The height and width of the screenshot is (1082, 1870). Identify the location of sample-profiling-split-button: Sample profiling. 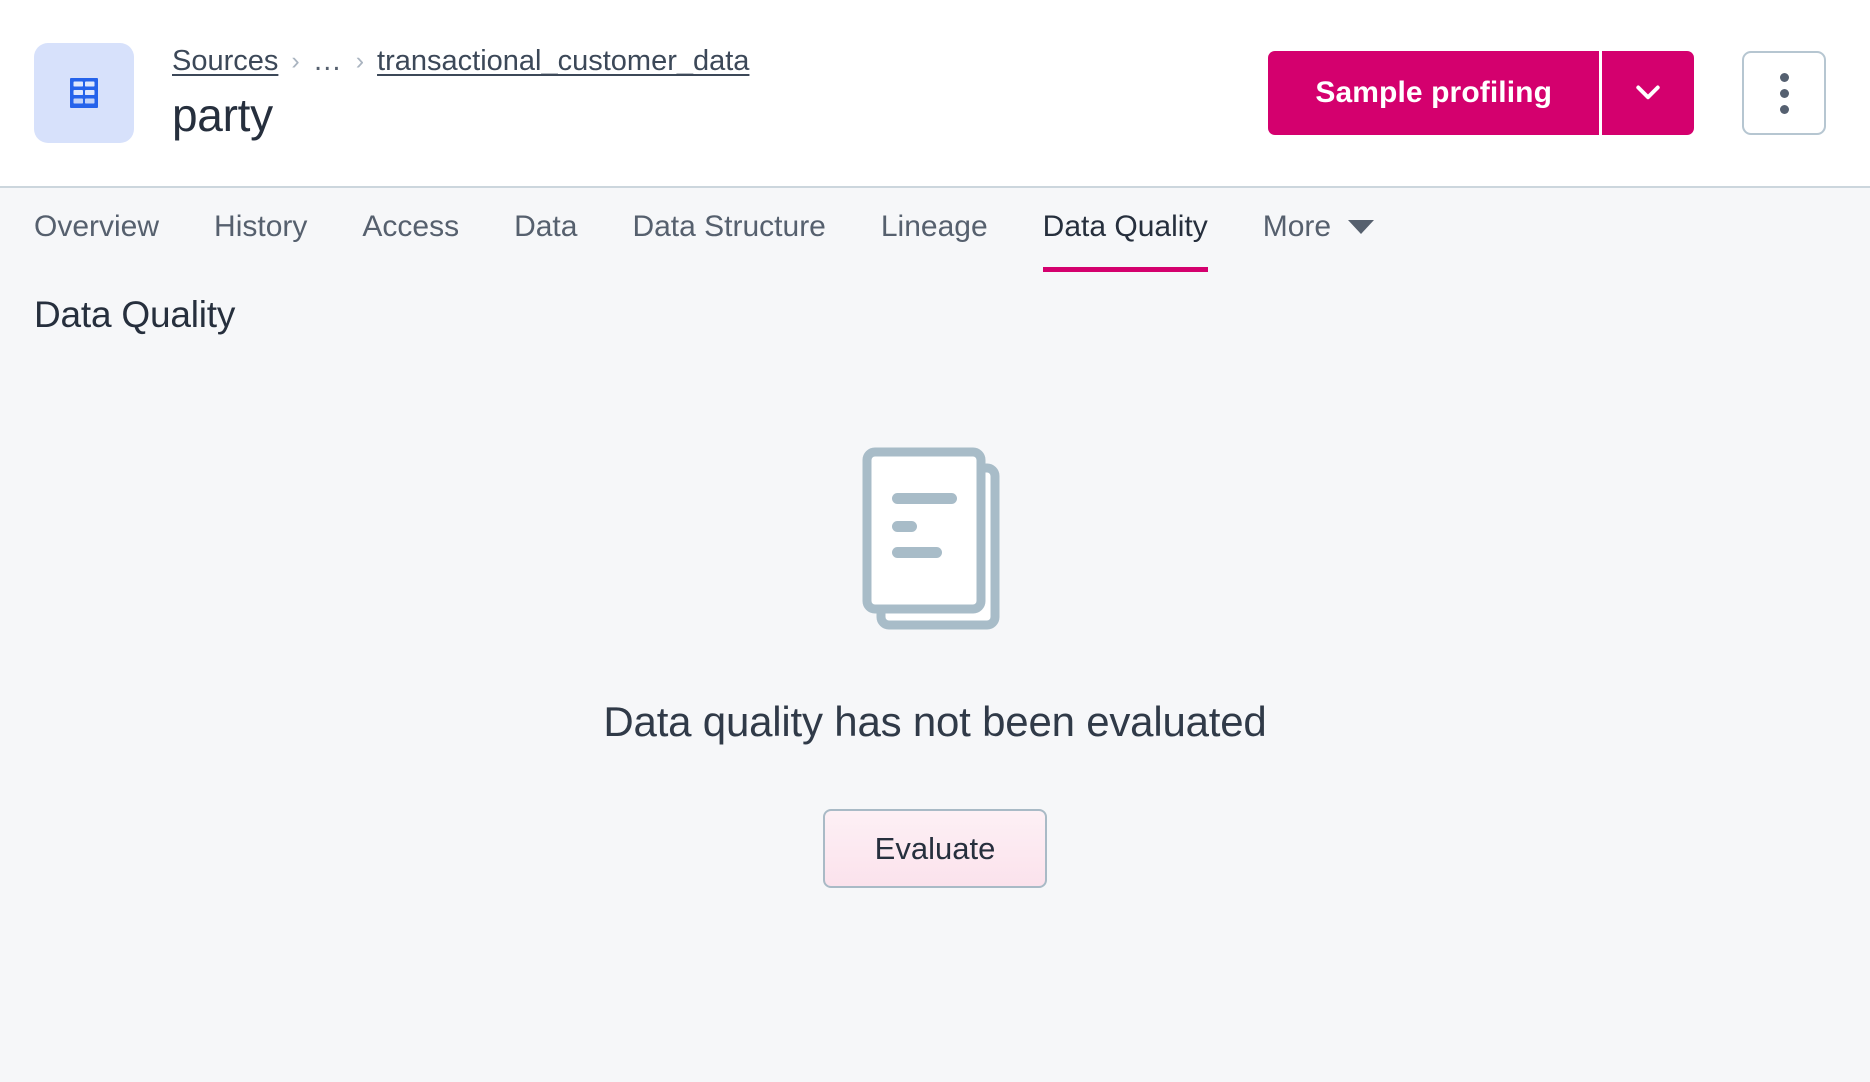
(1481, 93).